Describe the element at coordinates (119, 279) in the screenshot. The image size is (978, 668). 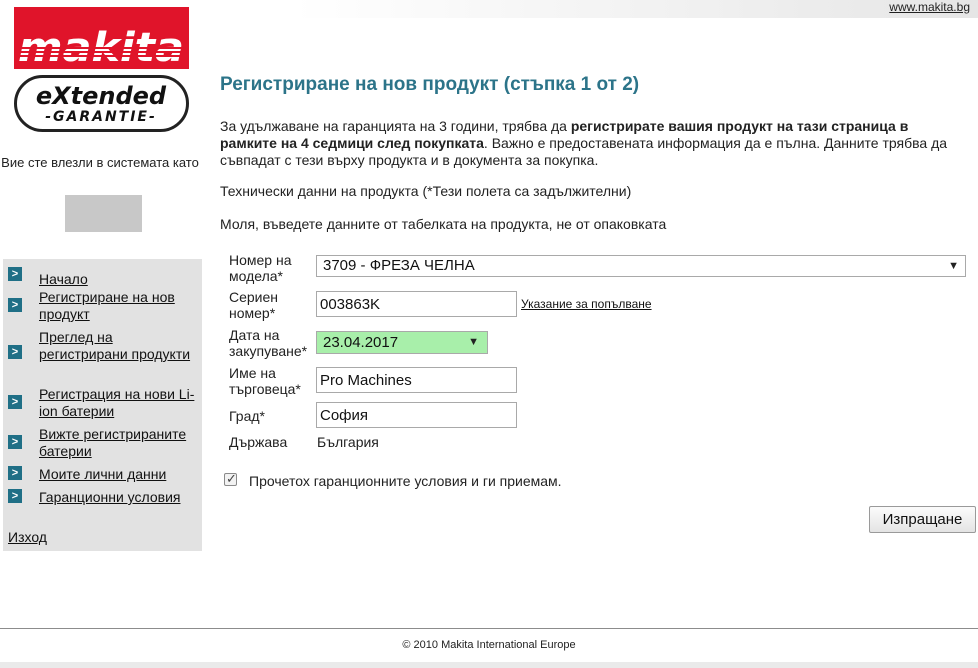
I see `nav-label: Начало` at that location.